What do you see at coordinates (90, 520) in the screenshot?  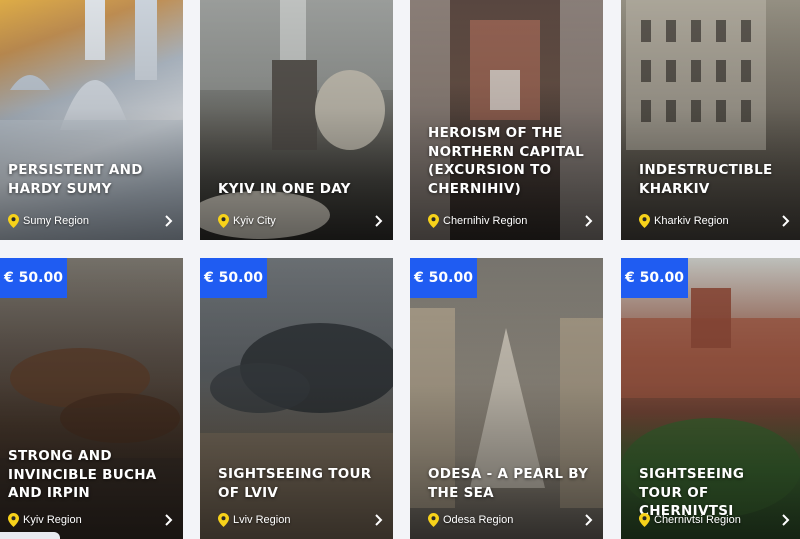 I see `tour-footer: Kyiv Region` at bounding box center [90, 520].